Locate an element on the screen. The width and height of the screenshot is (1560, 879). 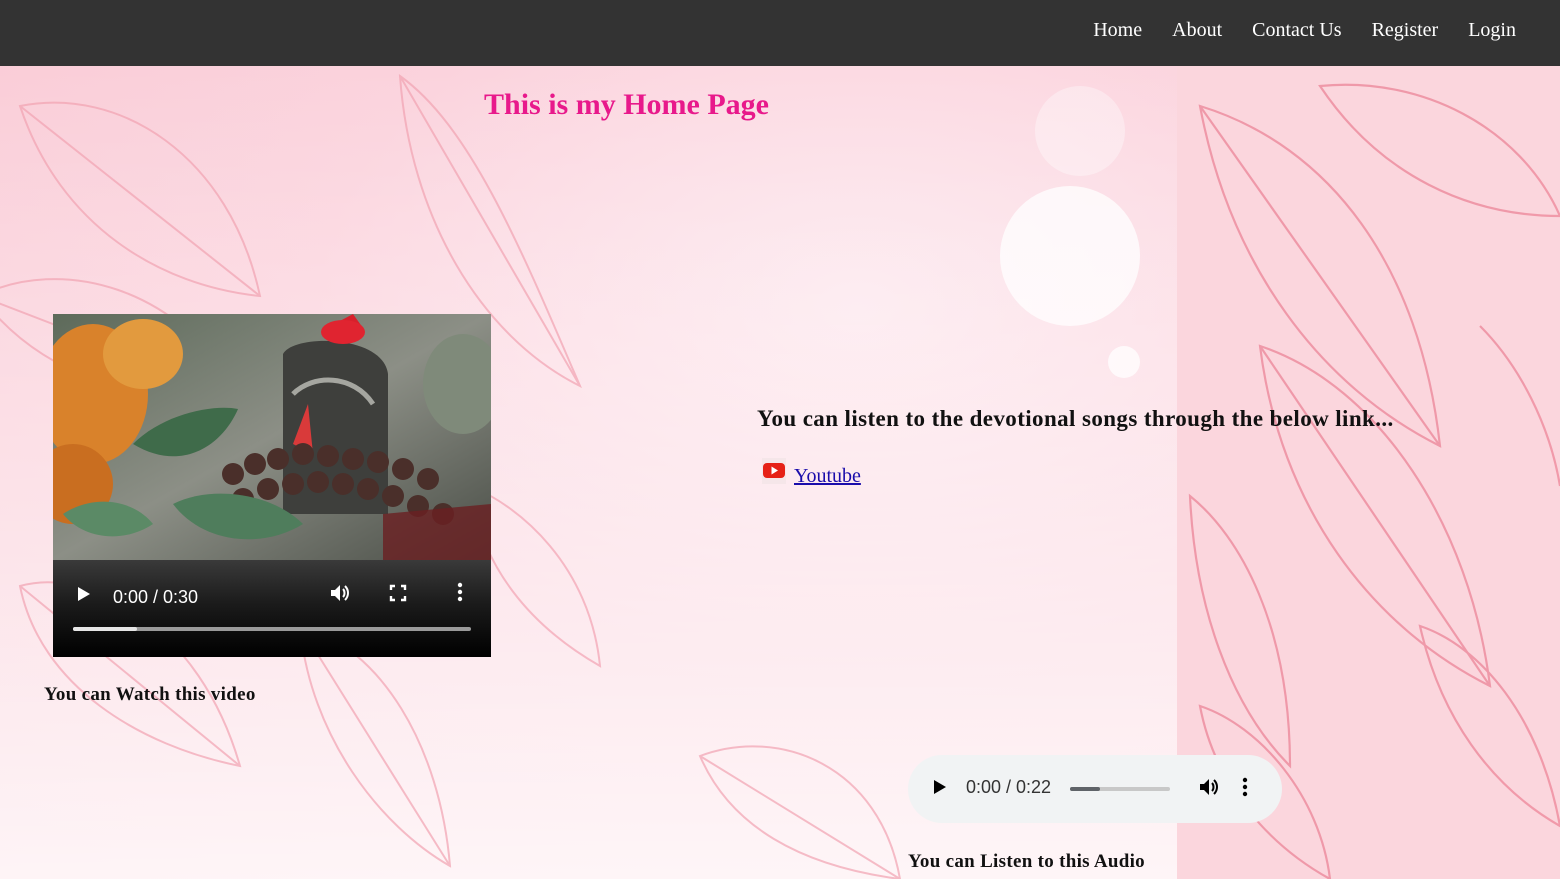
video-player: 0:00 / 0:30 is located at coordinates (272, 485).